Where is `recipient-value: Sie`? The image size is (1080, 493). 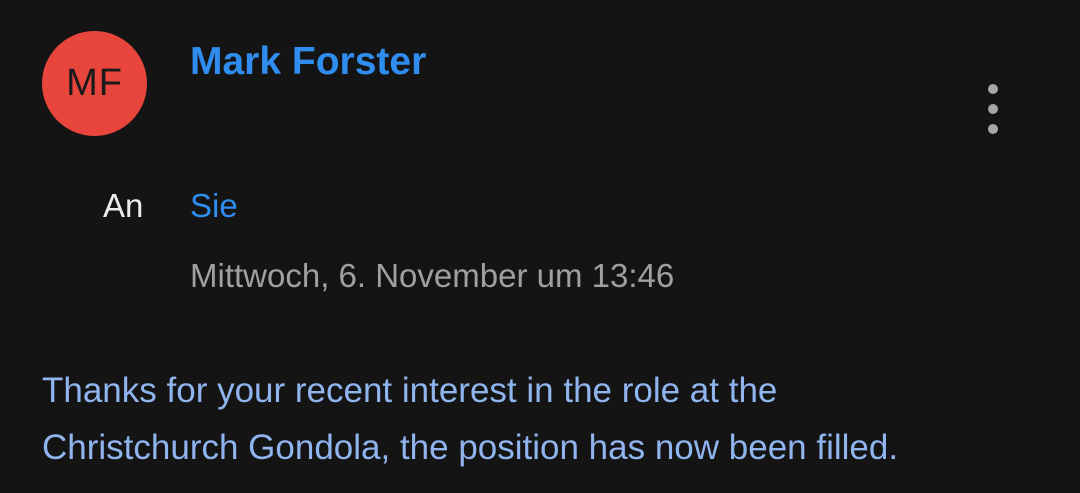
recipient-value: Sie is located at coordinates (214, 206).